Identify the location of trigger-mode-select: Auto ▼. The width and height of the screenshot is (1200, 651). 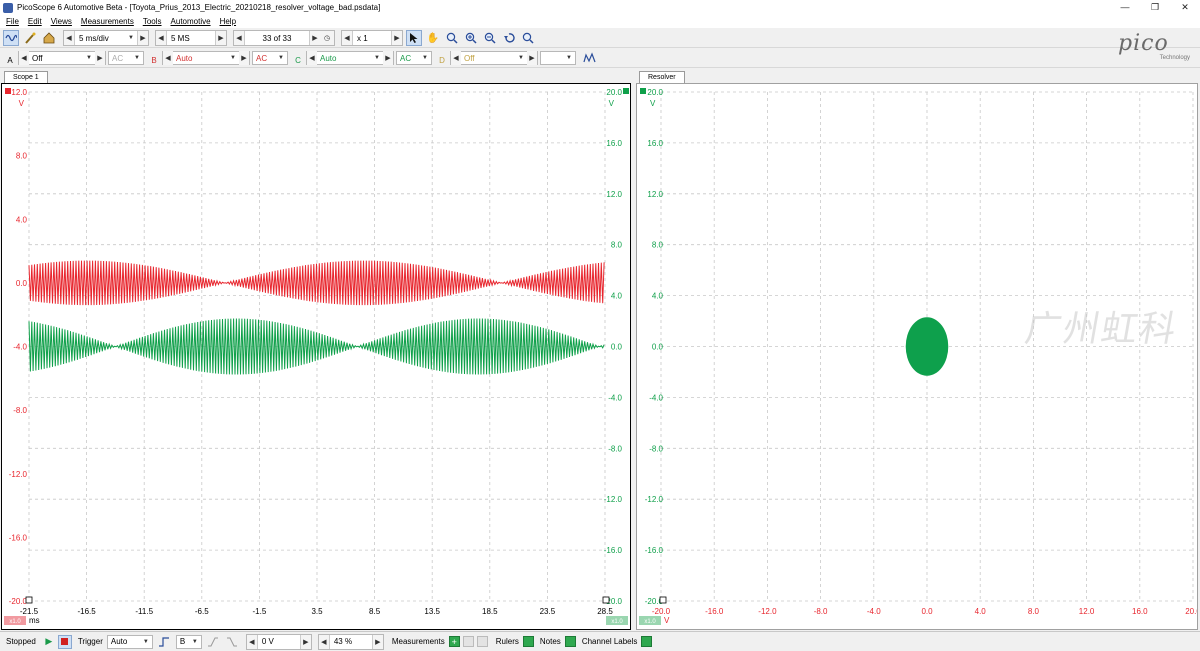
(129, 641).